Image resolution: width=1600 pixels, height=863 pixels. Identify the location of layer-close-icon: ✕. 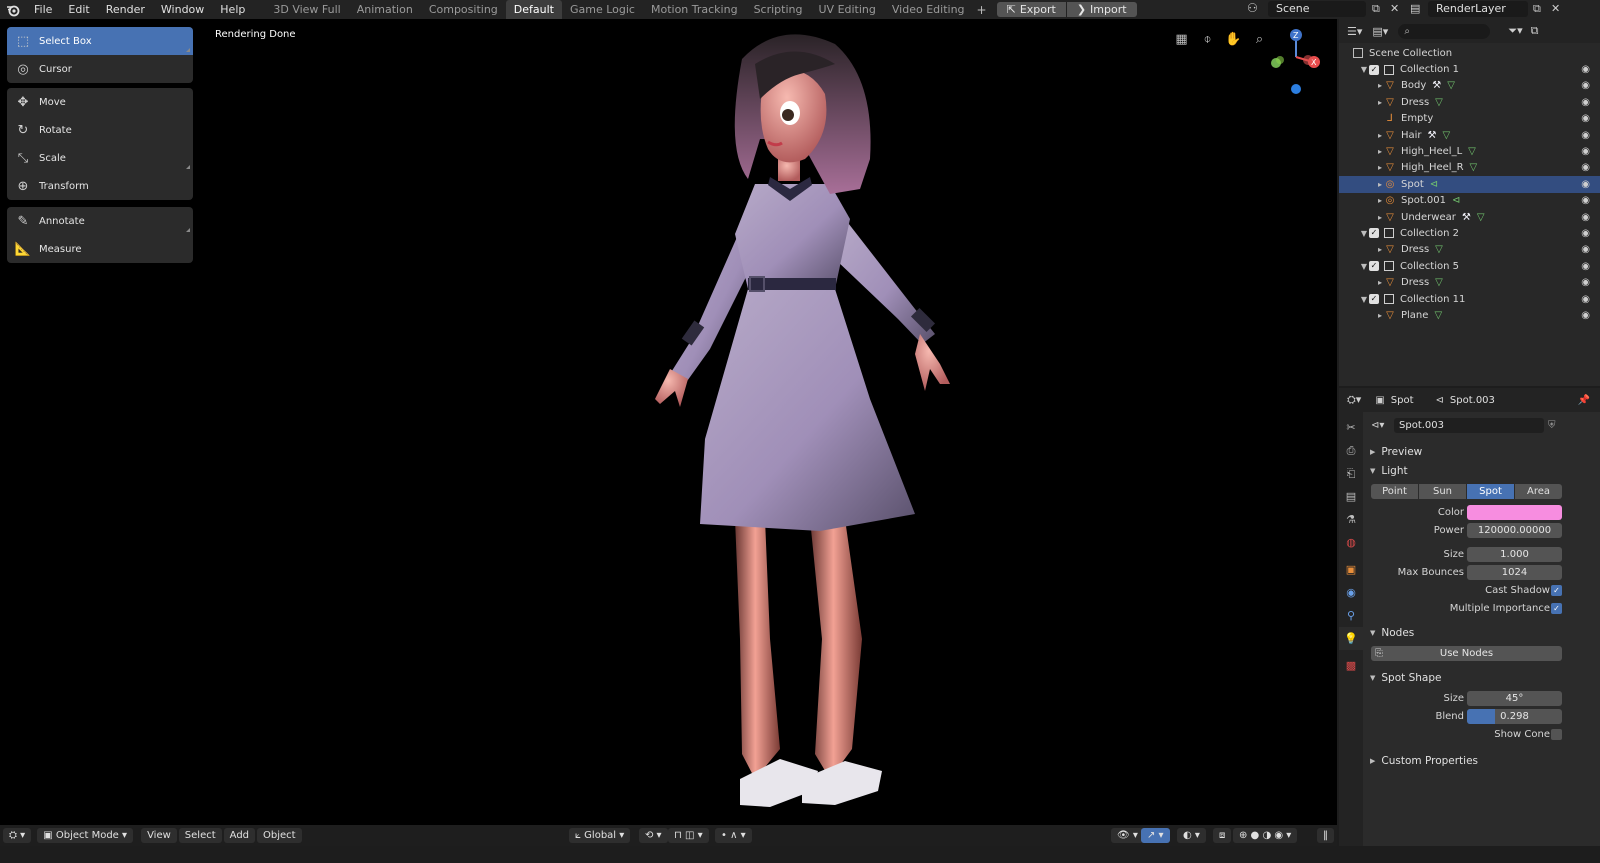
(1555, 8).